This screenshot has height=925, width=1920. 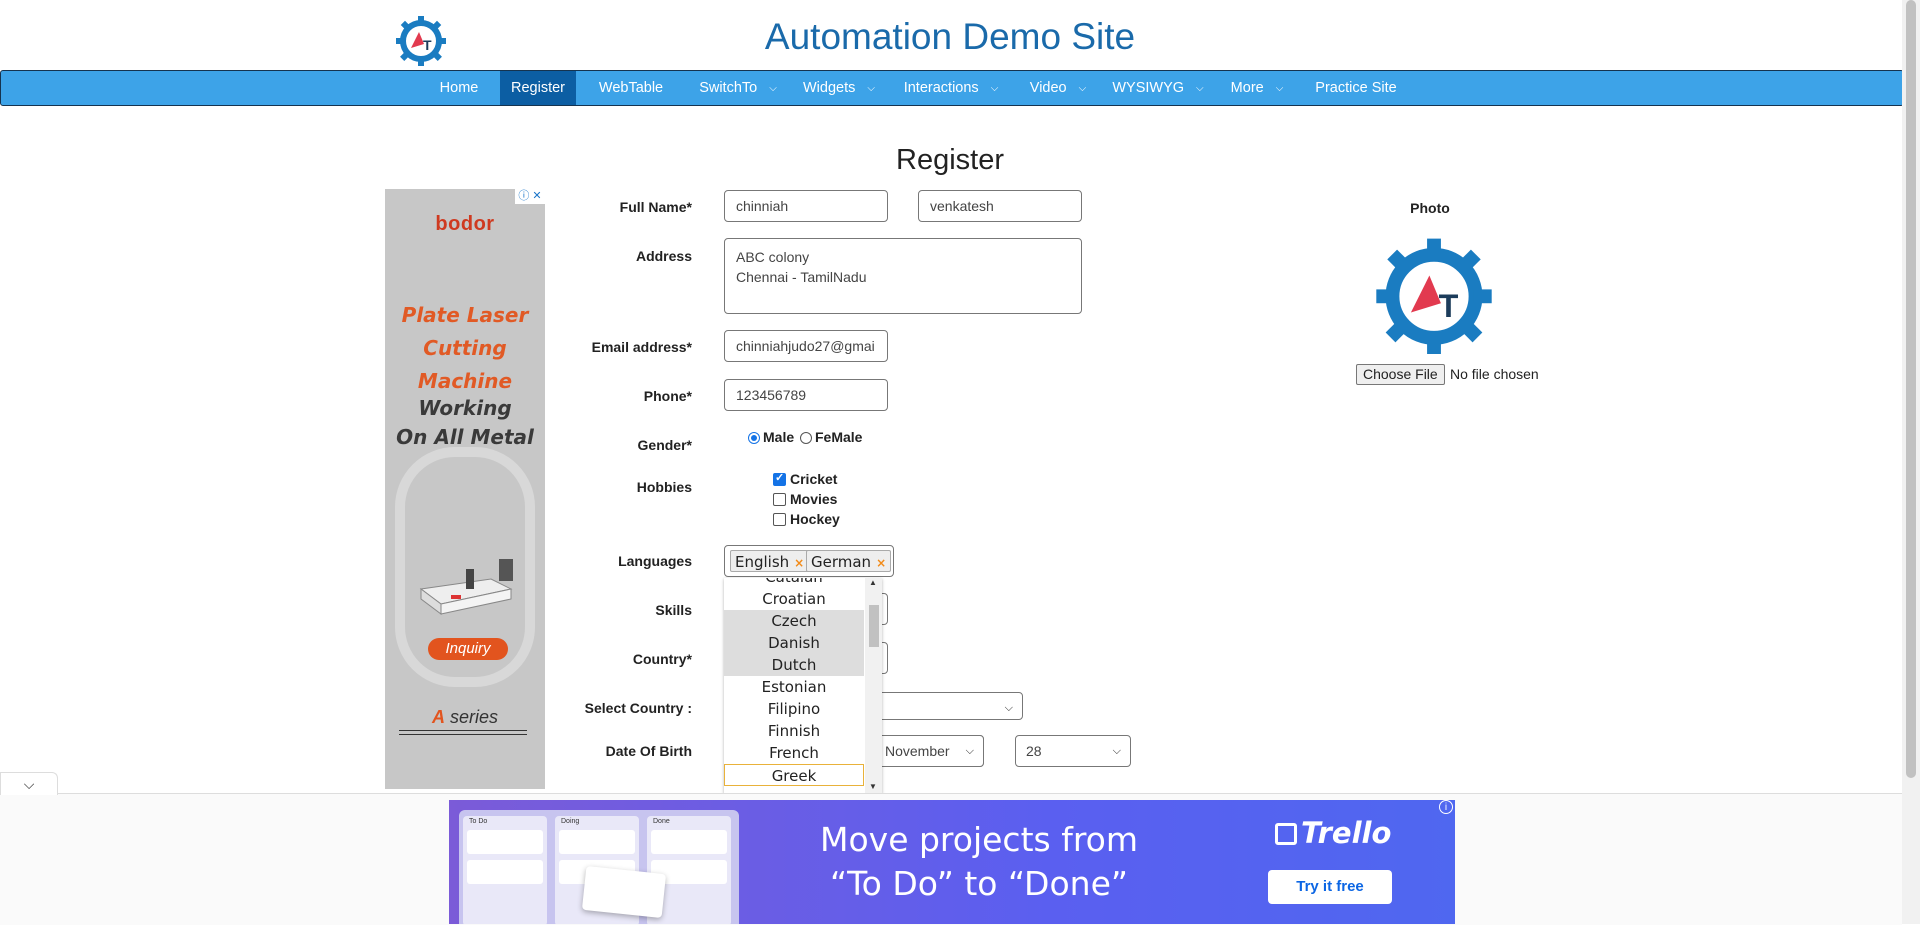 I want to click on nav-item-wysiwyg: WYSIWYG ⌵, so click(x=1158, y=88).